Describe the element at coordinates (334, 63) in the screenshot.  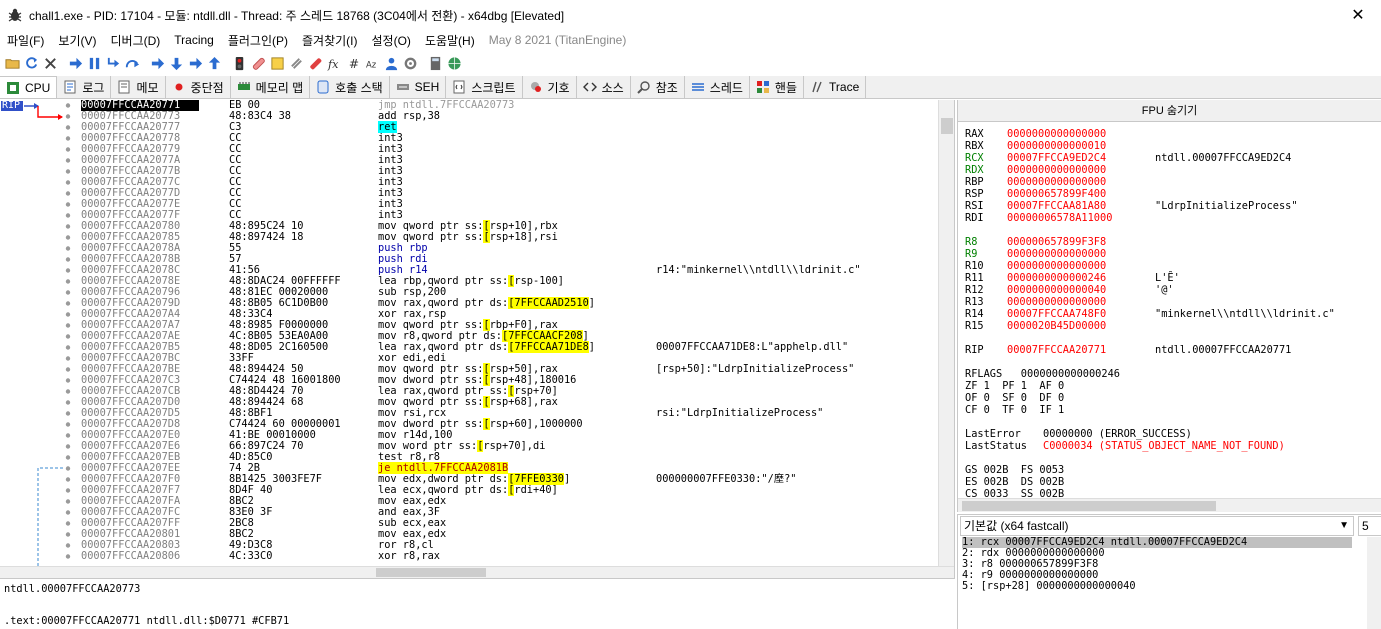
I see `function-button: fx` at that location.